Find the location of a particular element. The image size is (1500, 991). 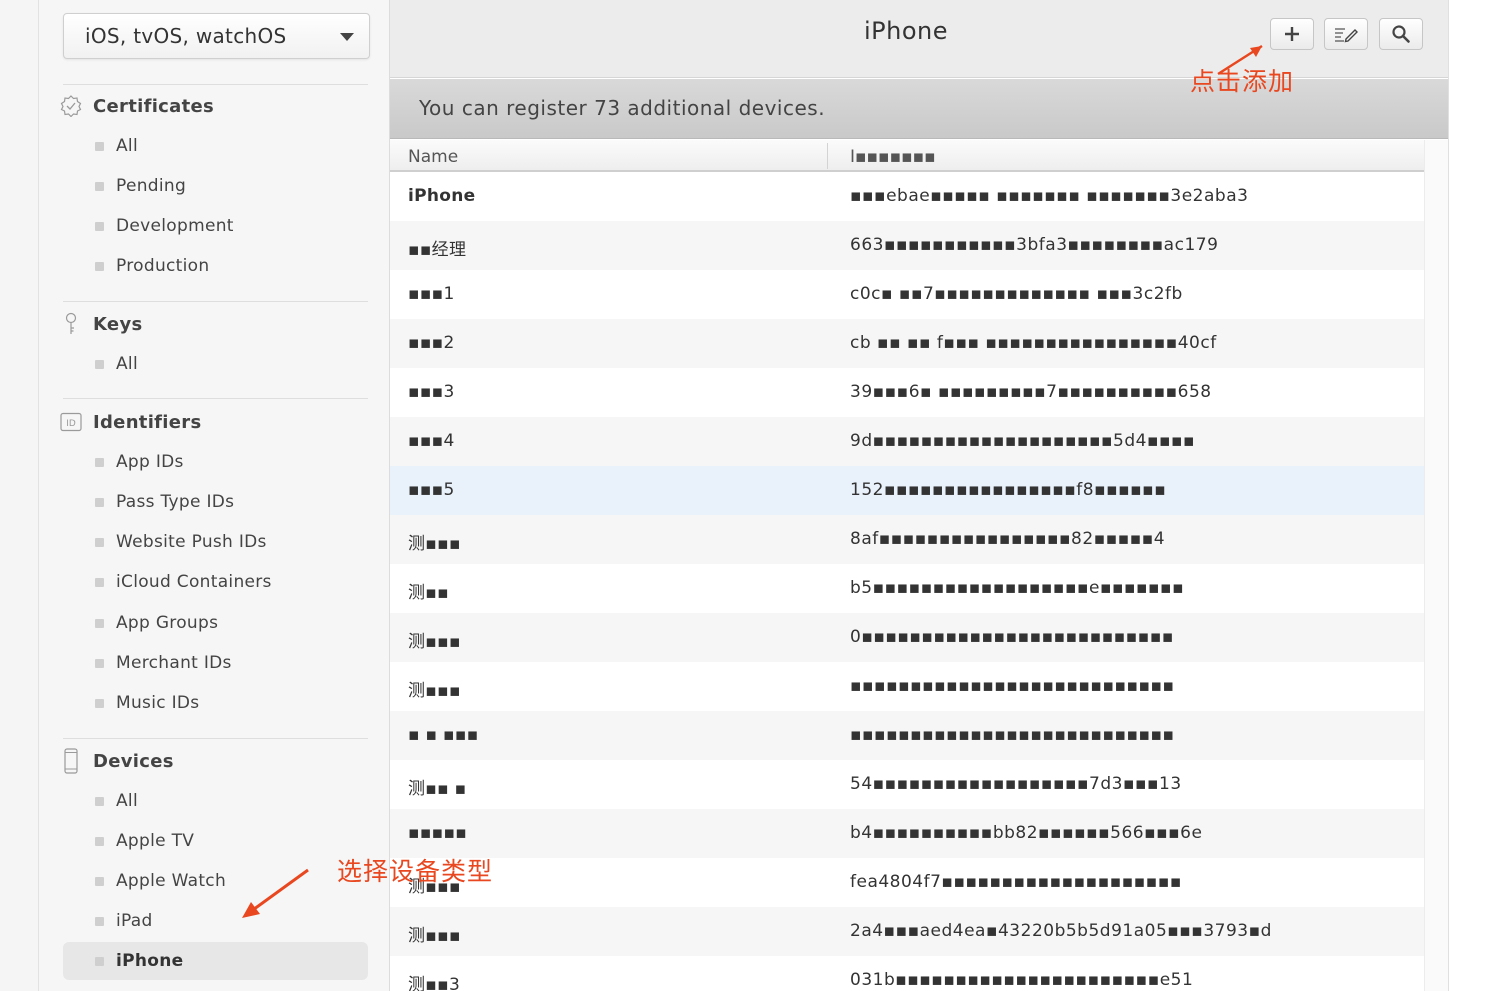

key-icon is located at coordinates (71, 324).